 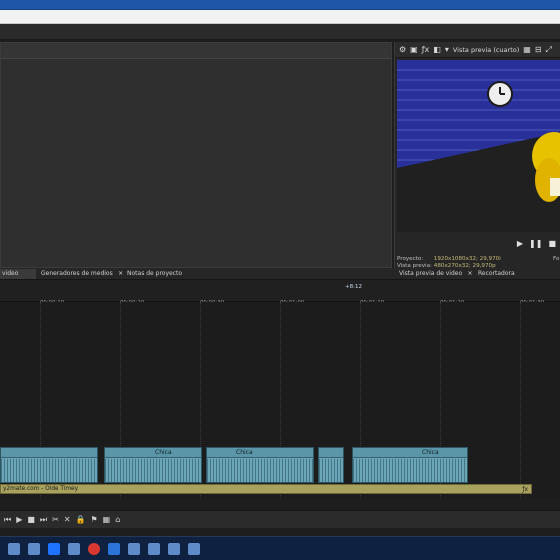 What do you see at coordinates (154, 548) in the screenshot?
I see `film-icon` at bounding box center [154, 548].